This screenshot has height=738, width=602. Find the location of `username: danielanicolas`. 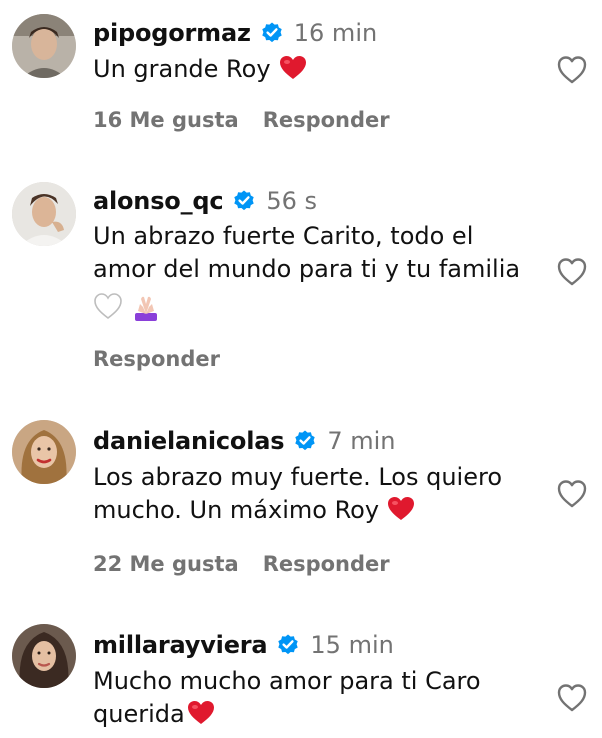

username: danielanicolas is located at coordinates (189, 441).